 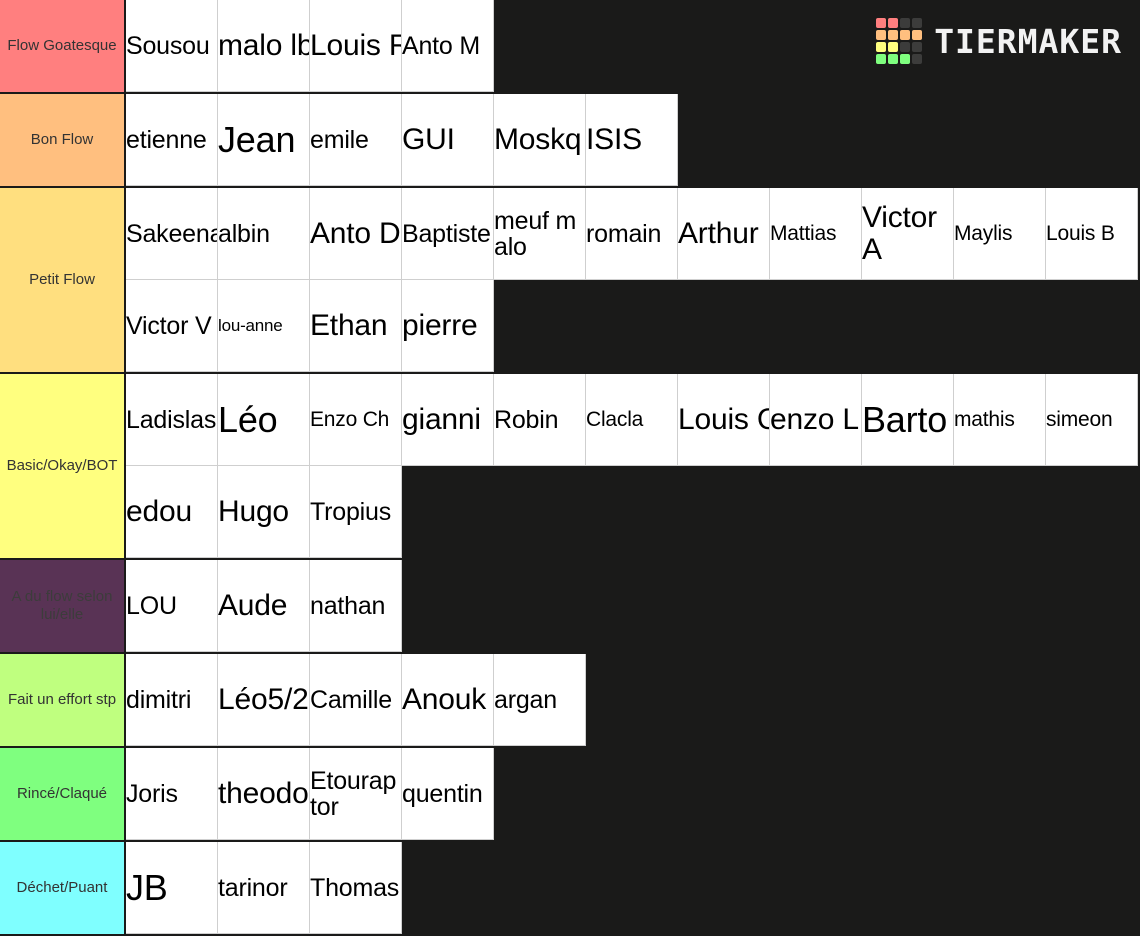 I want to click on tier-item: ISIS, so click(x=632, y=140).